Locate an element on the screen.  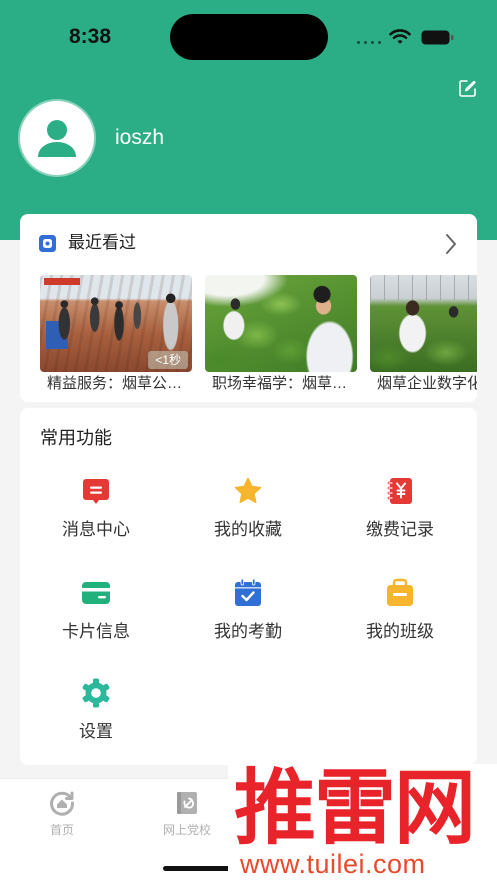
dynamic-island is located at coordinates (249, 37).